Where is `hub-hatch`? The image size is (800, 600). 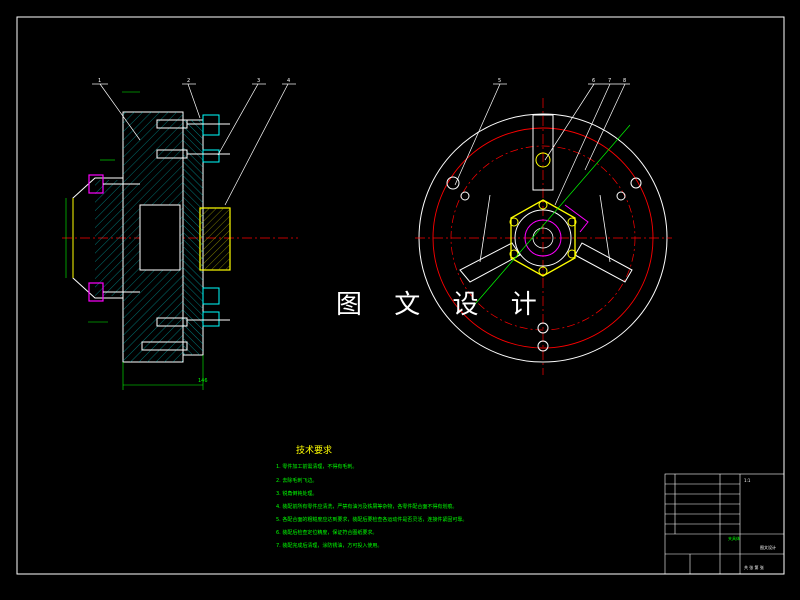 hub-hatch is located at coordinates (109, 238).